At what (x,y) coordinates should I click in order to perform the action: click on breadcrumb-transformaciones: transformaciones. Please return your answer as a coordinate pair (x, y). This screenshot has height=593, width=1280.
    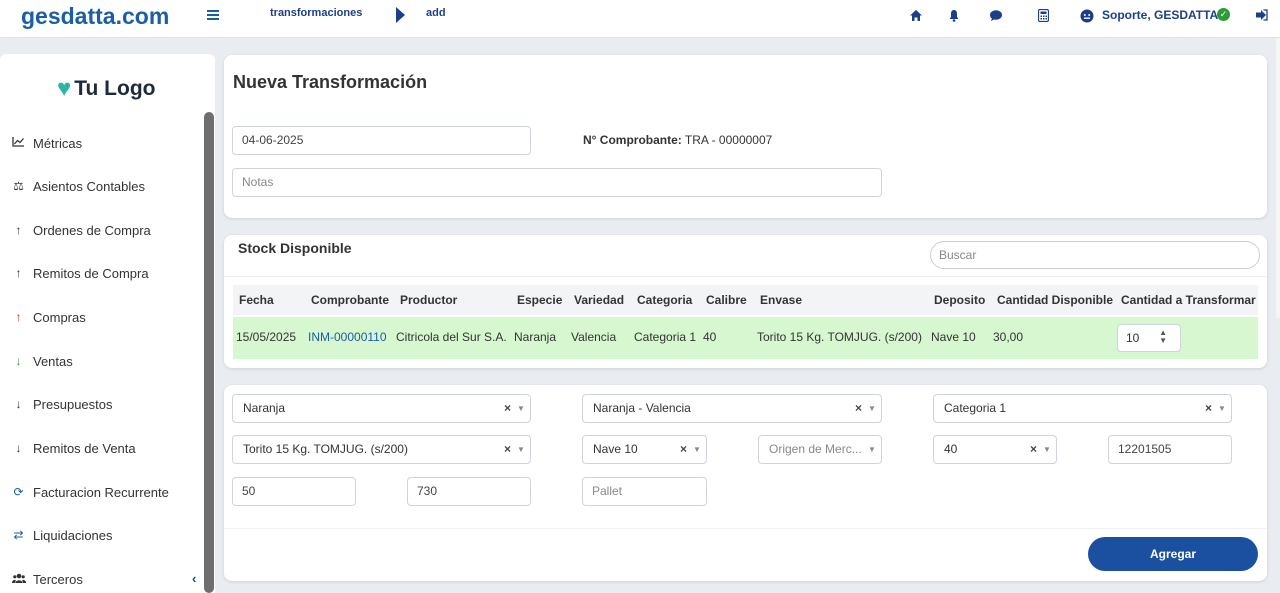
    Looking at the image, I should click on (316, 13).